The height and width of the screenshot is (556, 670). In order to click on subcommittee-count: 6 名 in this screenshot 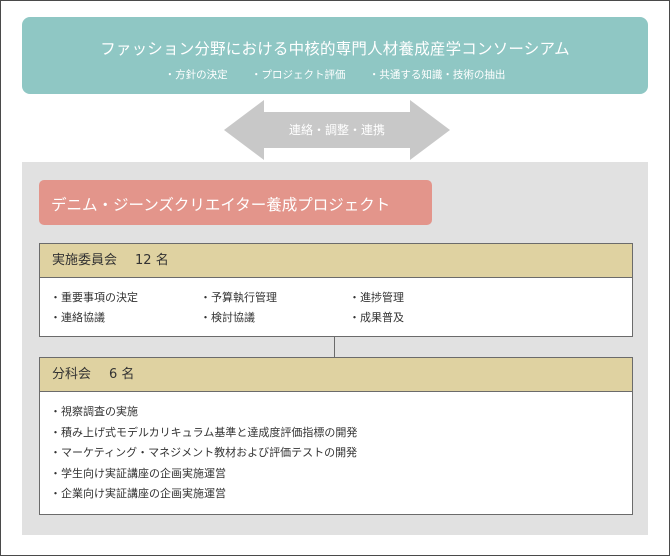, I will do `click(122, 374)`.